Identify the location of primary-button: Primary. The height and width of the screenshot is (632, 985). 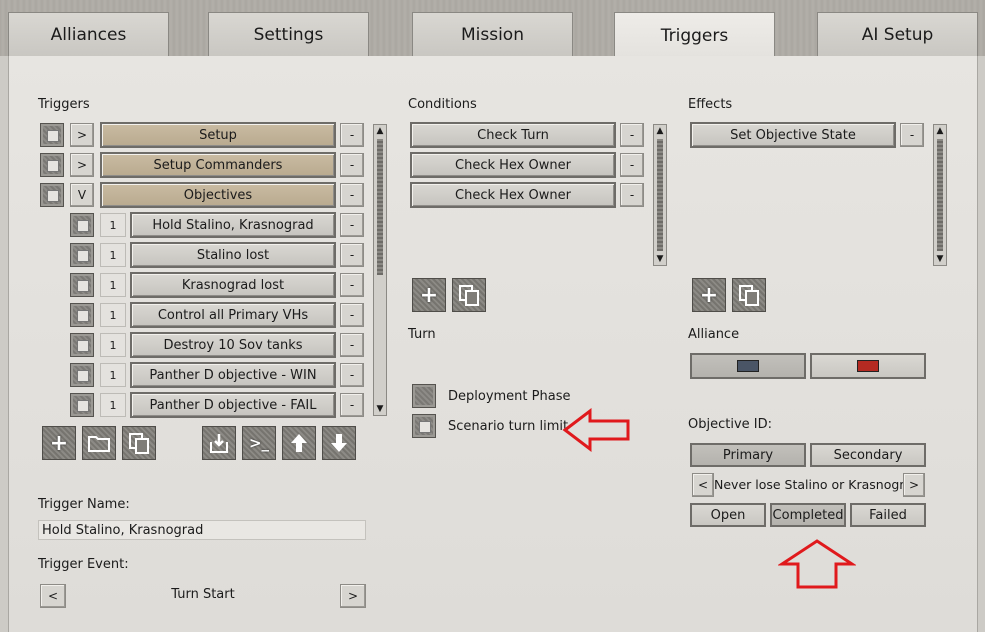
(748, 455).